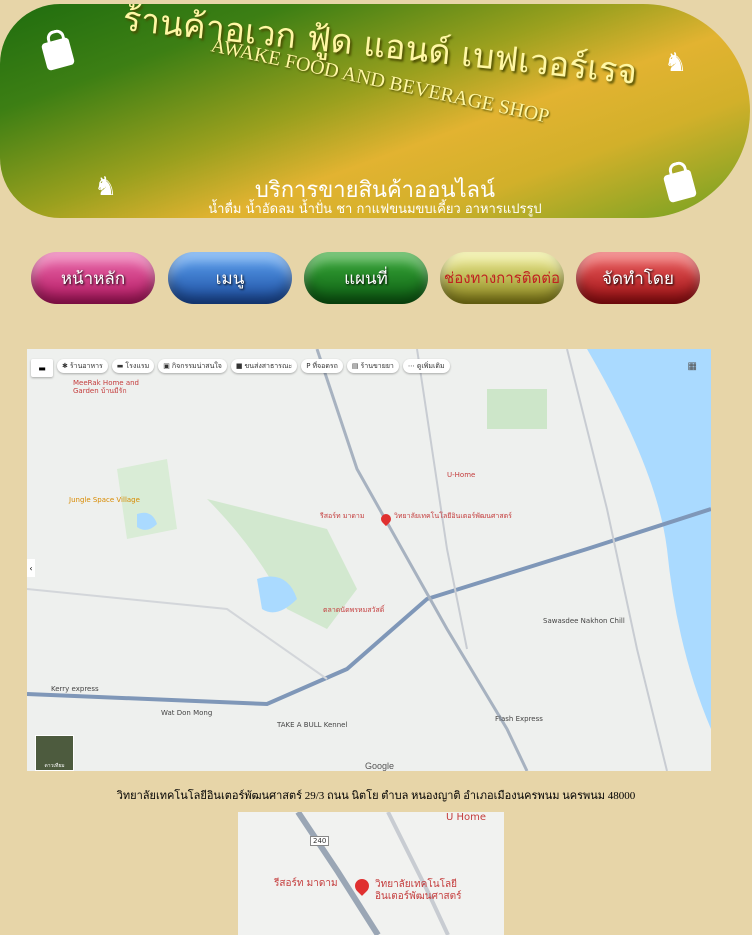 The image size is (752, 935). What do you see at coordinates (104, 500) in the screenshot?
I see `map-place-label: Jungle Space Village` at bounding box center [104, 500].